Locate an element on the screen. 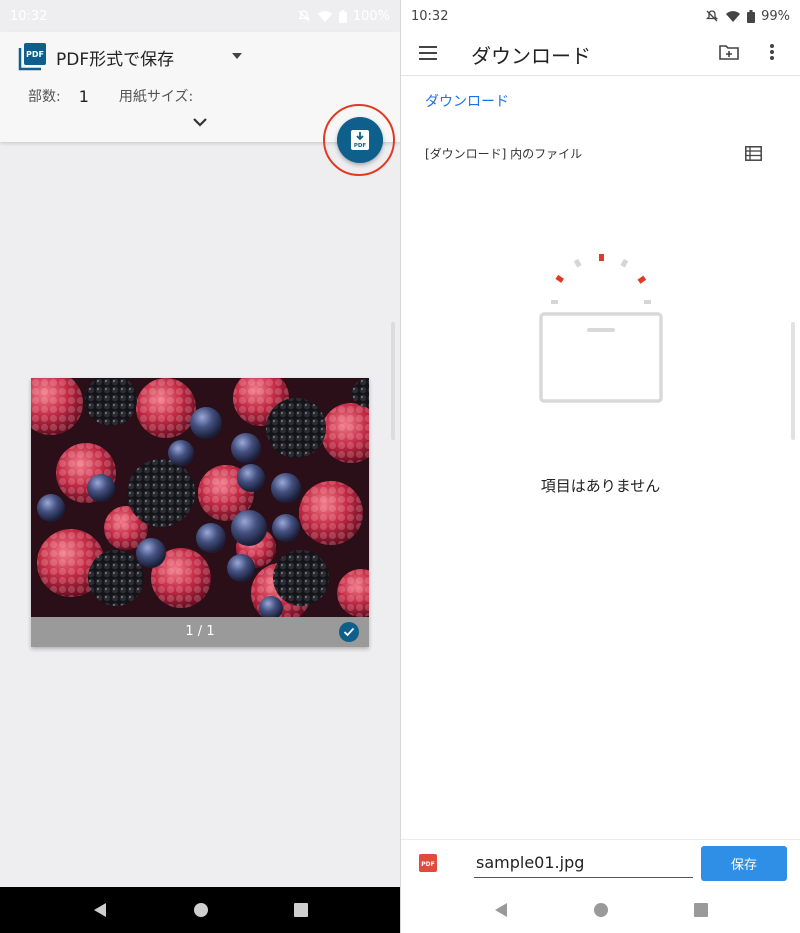 This screenshot has width=800, height=933. print-options-summary: 部数: 1 用紙サイズ: is located at coordinates (110, 96).